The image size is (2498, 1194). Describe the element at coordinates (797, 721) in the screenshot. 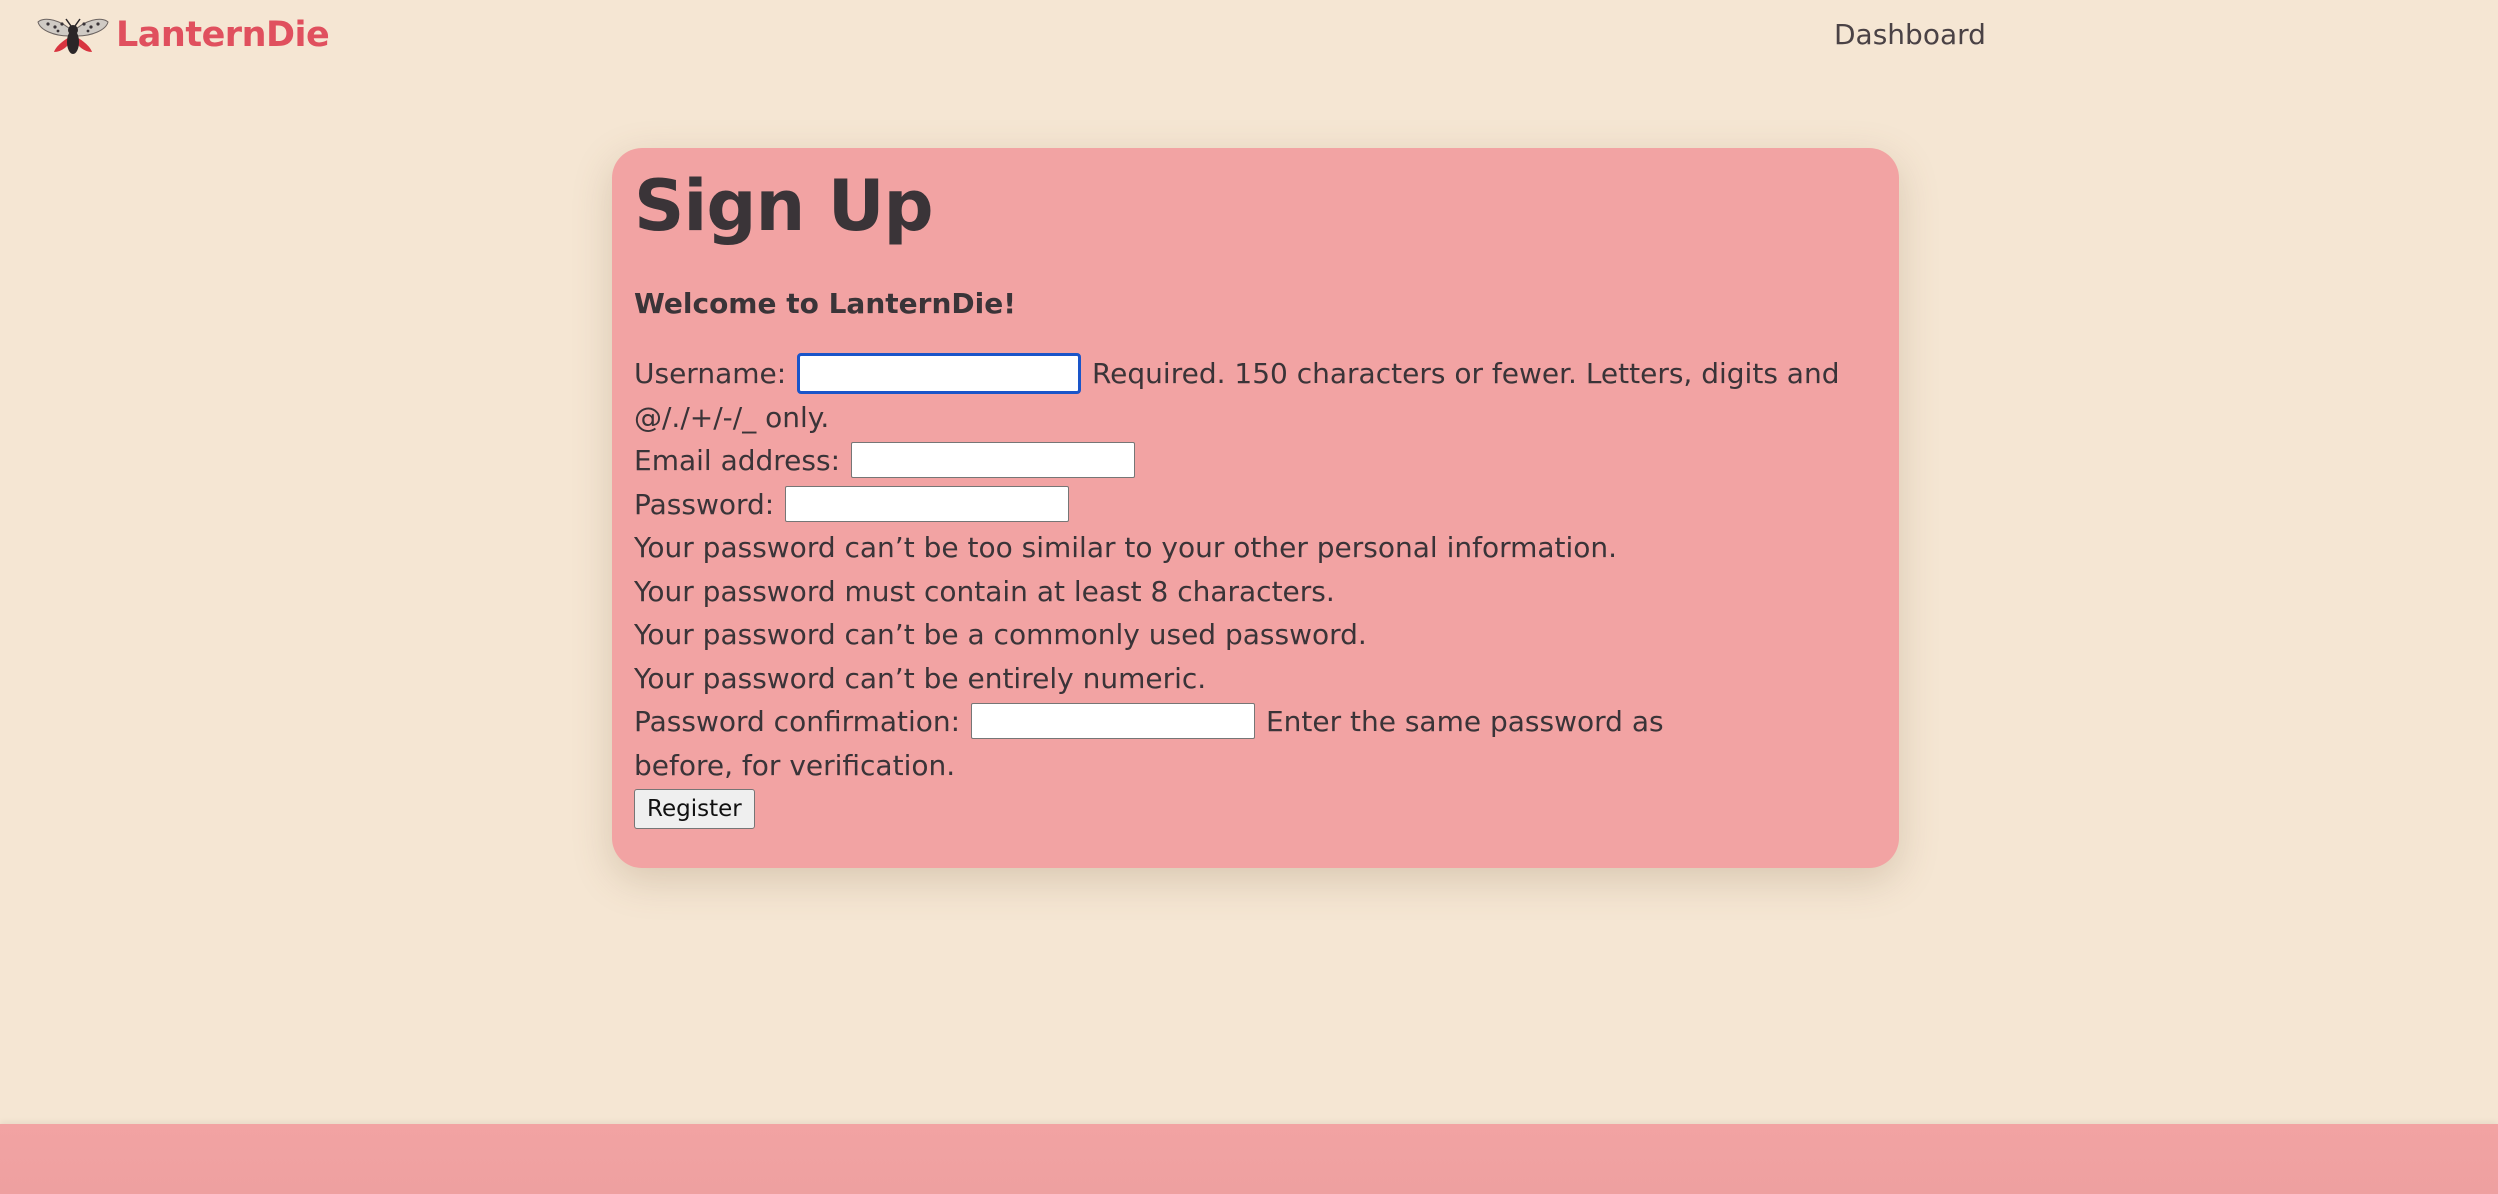

I see `password-confirm-label: Password confirmation:` at that location.